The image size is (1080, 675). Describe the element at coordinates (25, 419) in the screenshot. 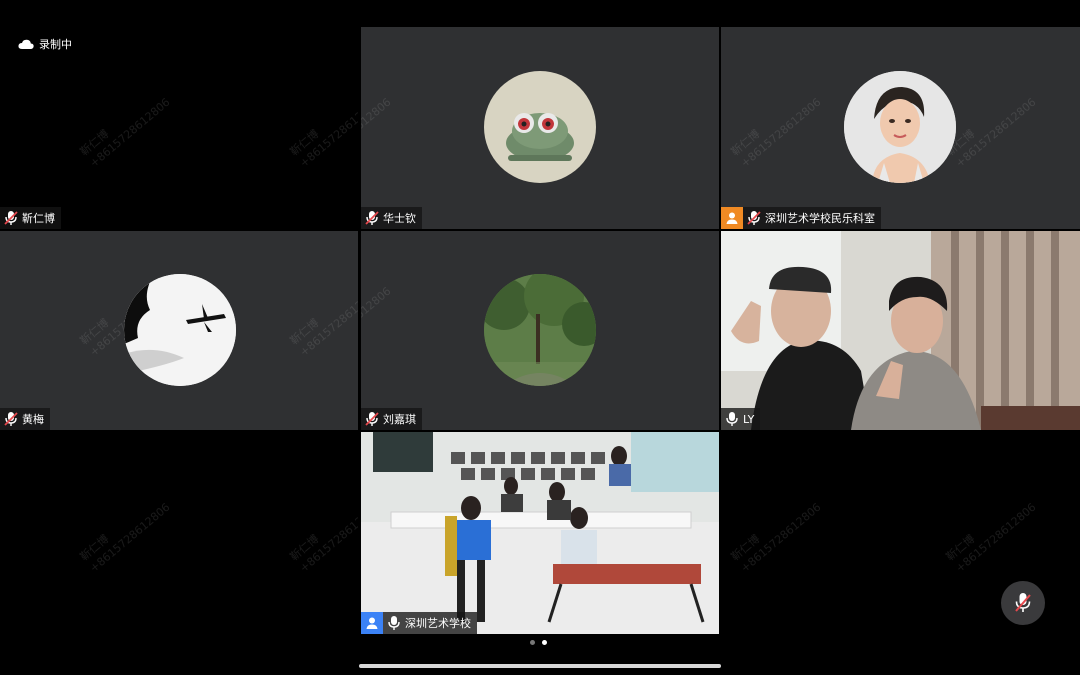

I see `participant-name-tag: 黄梅` at that location.